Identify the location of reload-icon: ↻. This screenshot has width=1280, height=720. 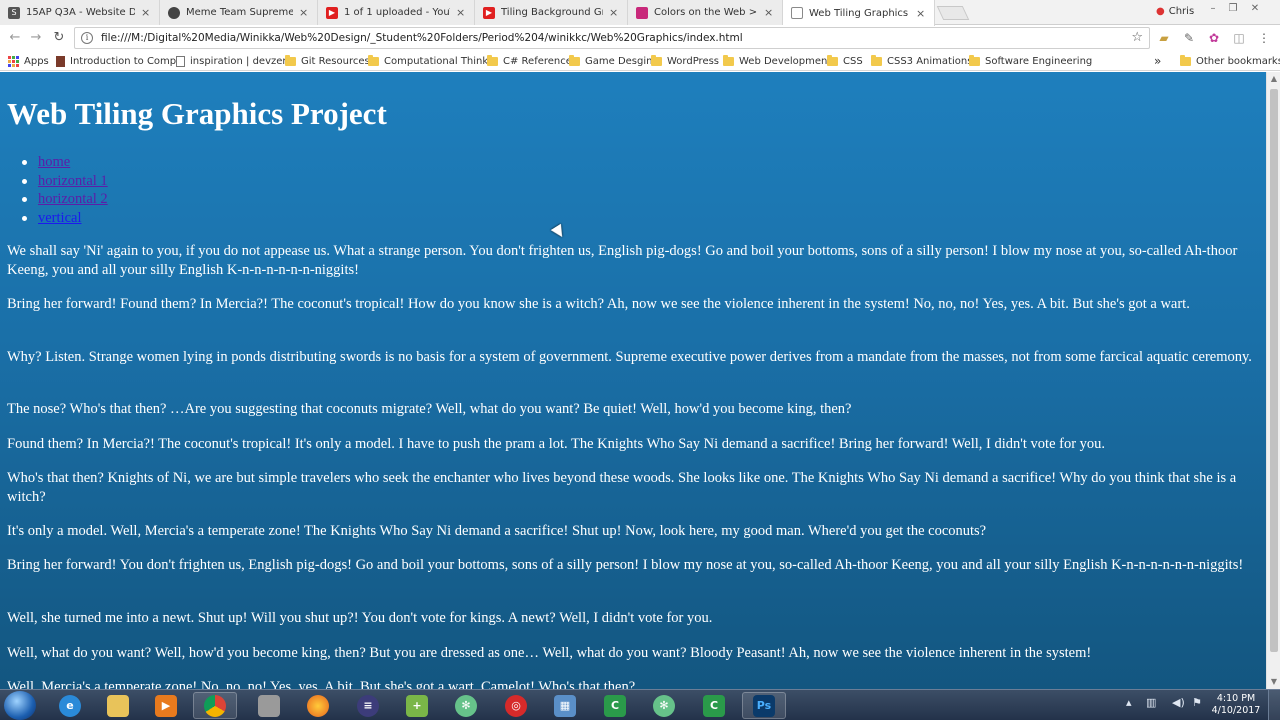
(59, 38).